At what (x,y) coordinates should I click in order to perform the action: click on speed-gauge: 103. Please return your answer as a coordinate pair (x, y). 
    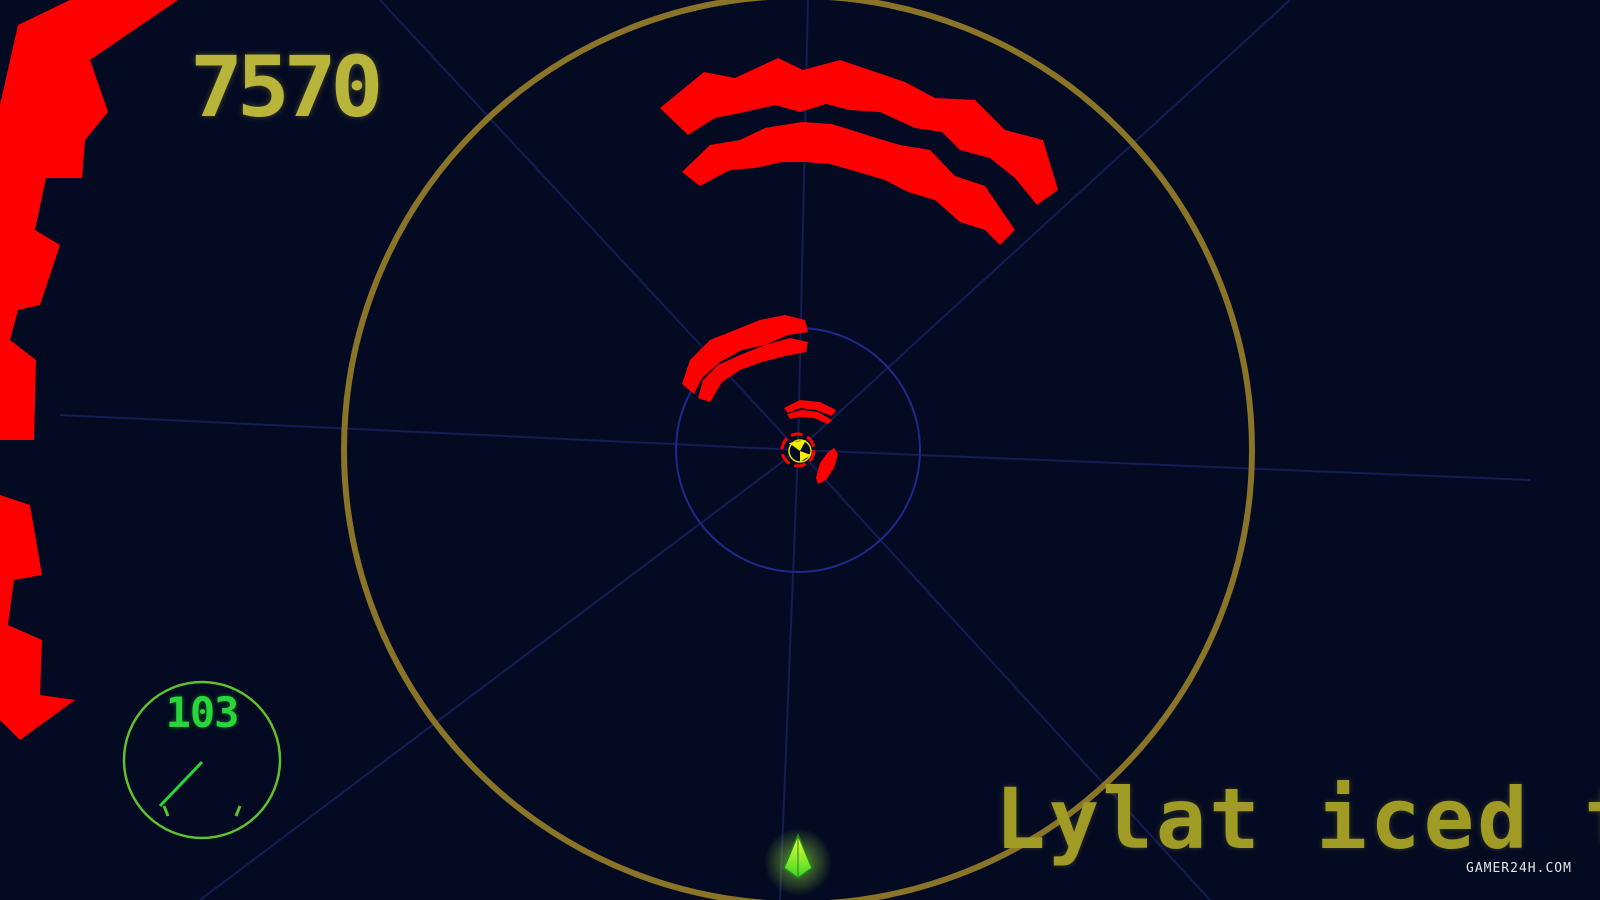
    Looking at the image, I should click on (202, 760).